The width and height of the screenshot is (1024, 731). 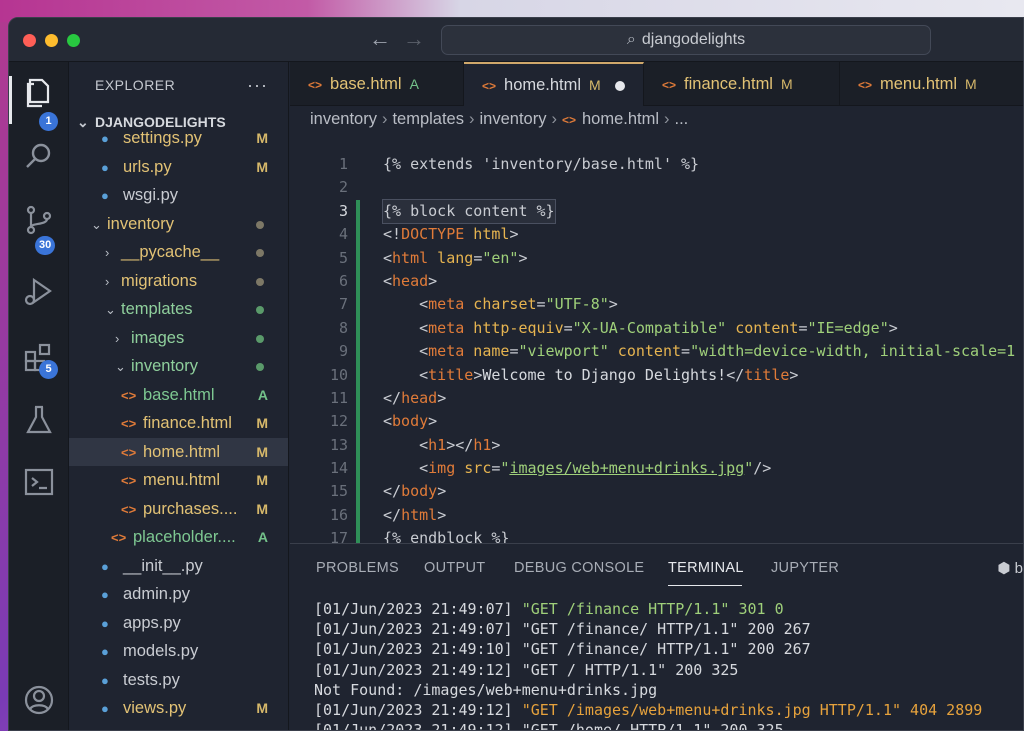 What do you see at coordinates (410, 257) in the screenshot?
I see `code-token: html` at bounding box center [410, 257].